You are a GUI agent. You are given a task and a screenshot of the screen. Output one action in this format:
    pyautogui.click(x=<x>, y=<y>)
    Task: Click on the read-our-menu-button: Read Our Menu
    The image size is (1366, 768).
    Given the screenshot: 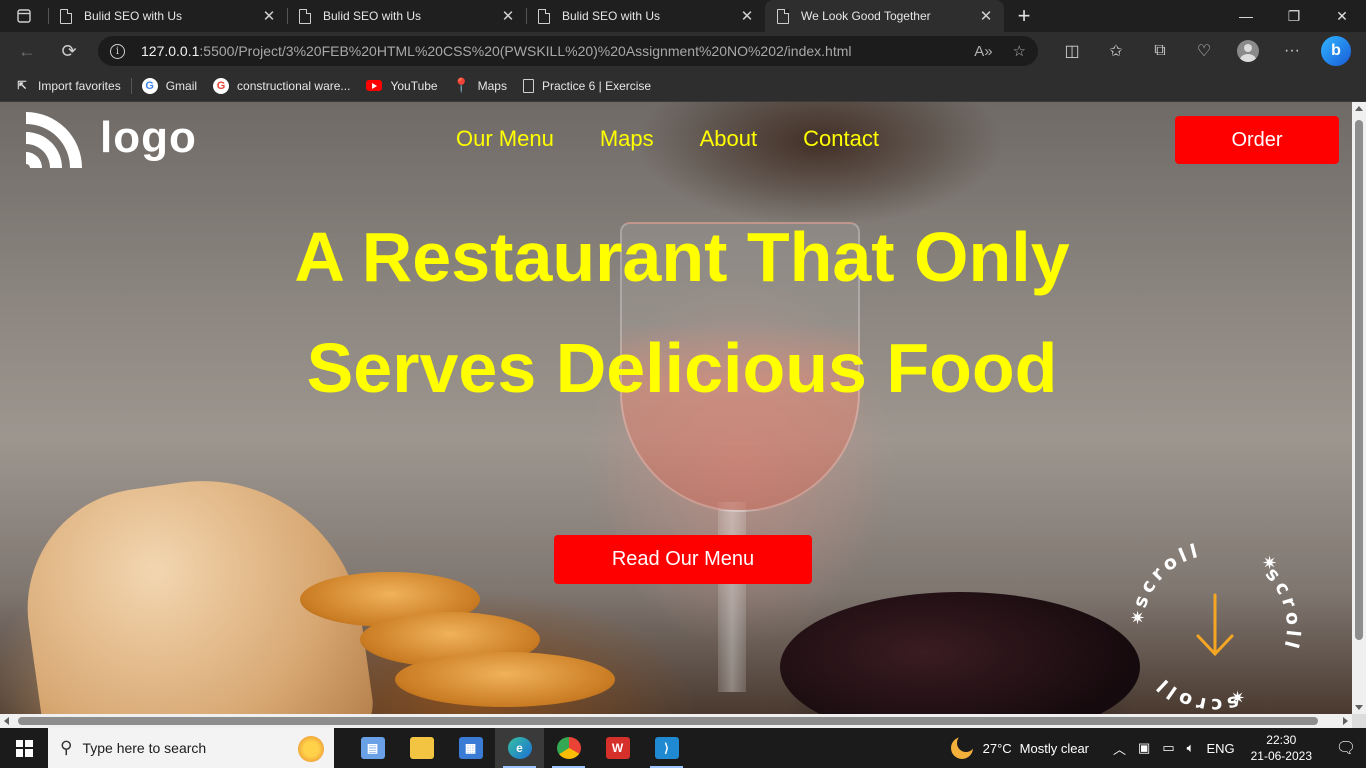 What is the action you would take?
    pyautogui.click(x=683, y=559)
    